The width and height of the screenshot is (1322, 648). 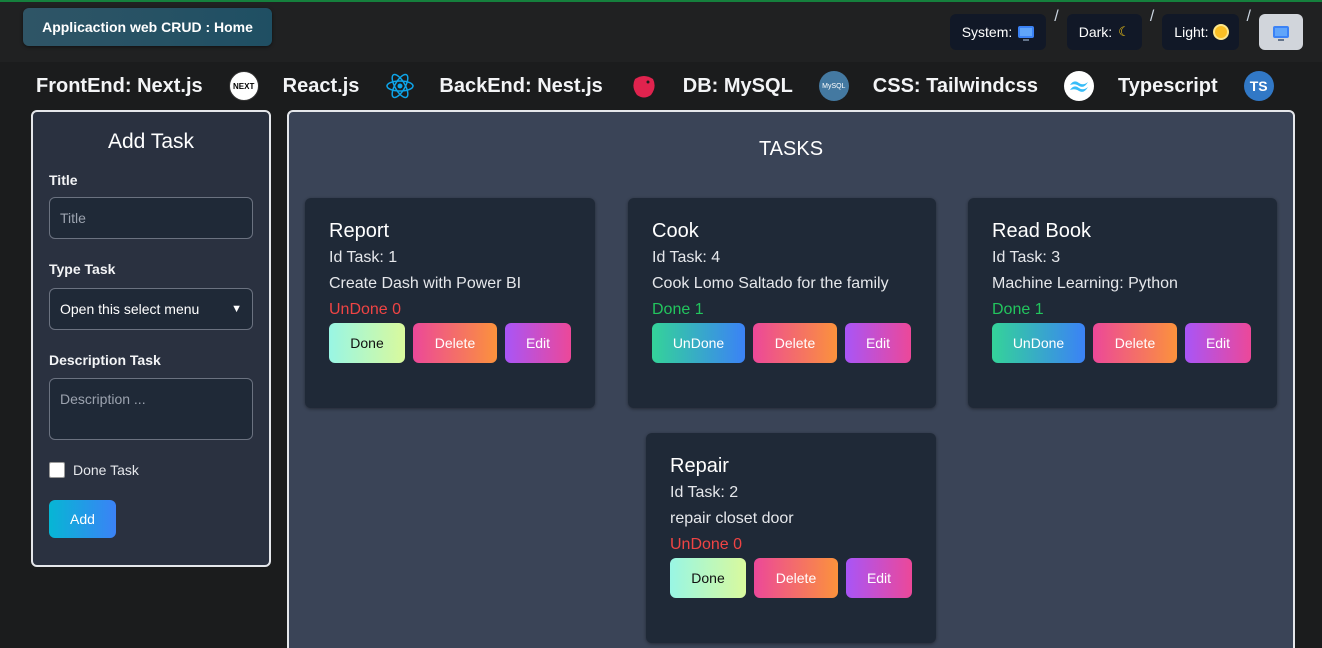 I want to click on home-button: Applicaction web CRUD : Home, so click(x=147, y=27).